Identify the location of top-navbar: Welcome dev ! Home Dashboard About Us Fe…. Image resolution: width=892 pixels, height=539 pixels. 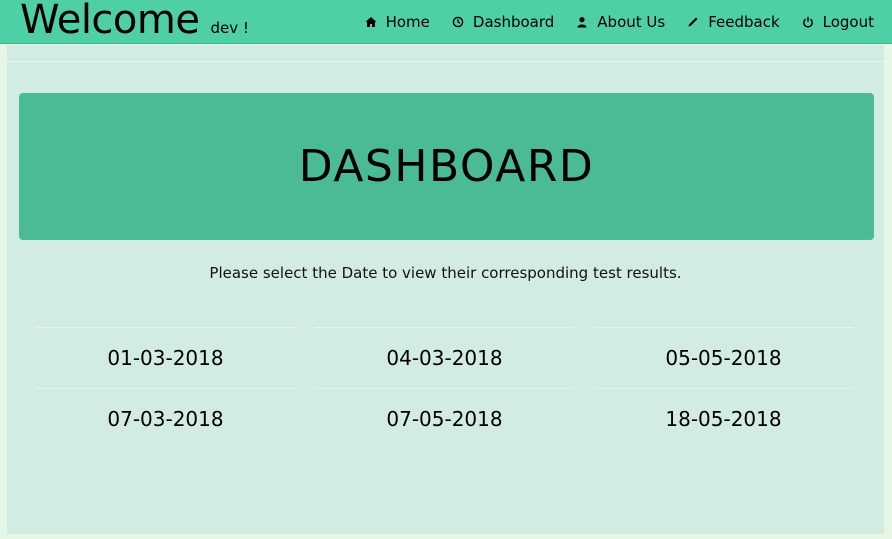
(446, 22).